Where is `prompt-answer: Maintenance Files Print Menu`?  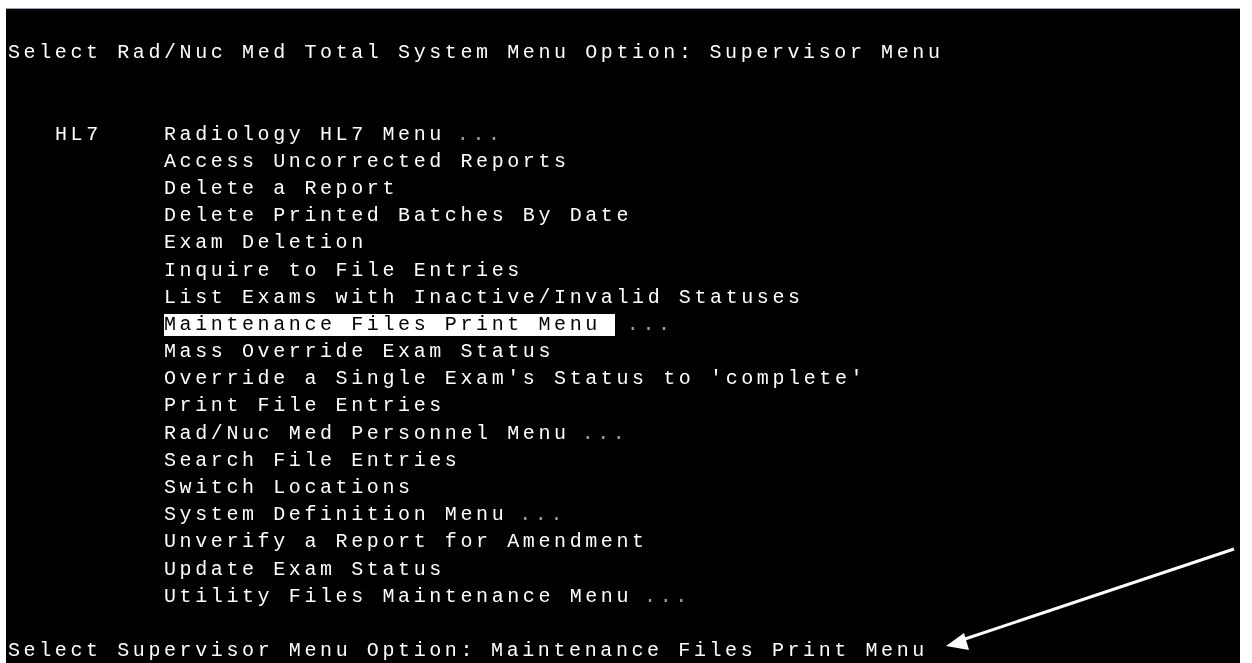
prompt-answer: Maintenance Files Print Menu is located at coordinates (709, 650).